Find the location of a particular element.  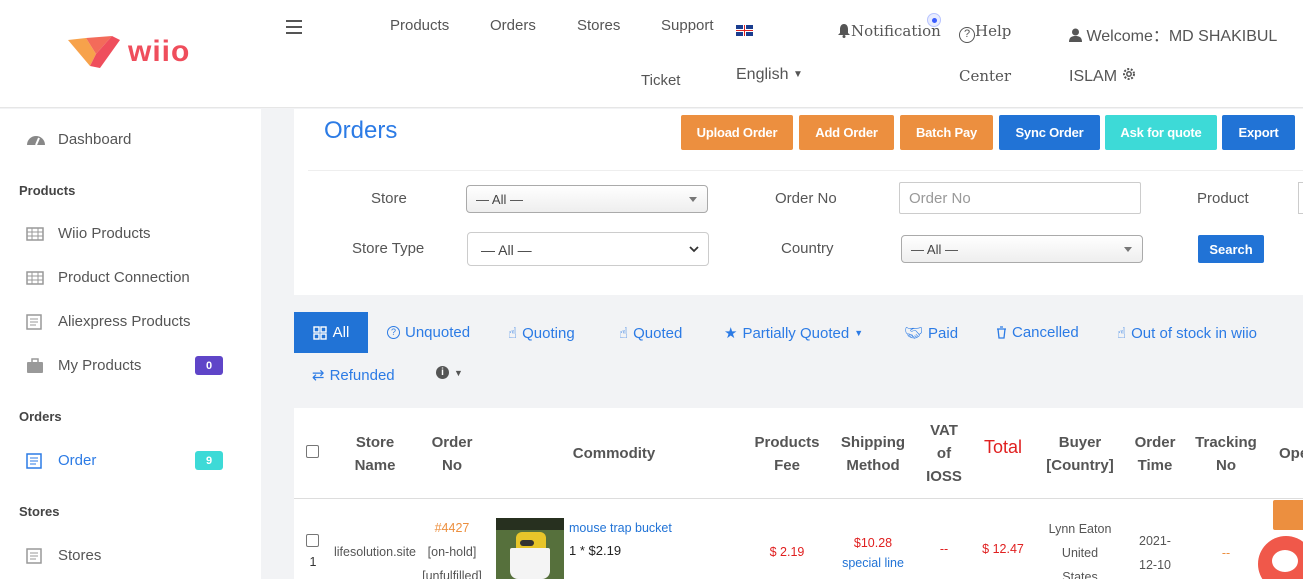

product-thumbnail is located at coordinates (530, 548).